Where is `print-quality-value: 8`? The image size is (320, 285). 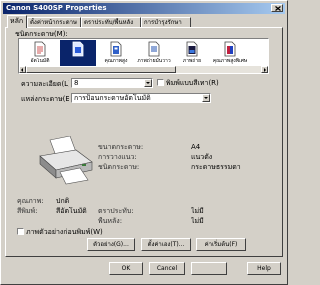 print-quality-value: 8 is located at coordinates (76, 83).